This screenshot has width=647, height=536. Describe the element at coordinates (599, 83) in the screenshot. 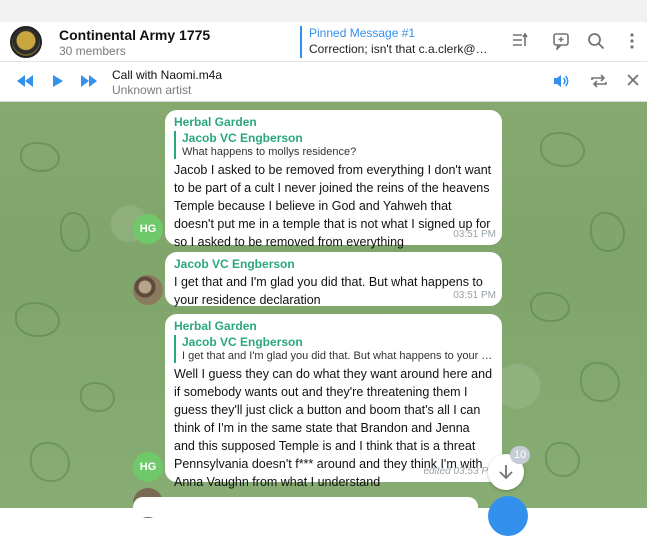

I see `repeat-icon` at that location.